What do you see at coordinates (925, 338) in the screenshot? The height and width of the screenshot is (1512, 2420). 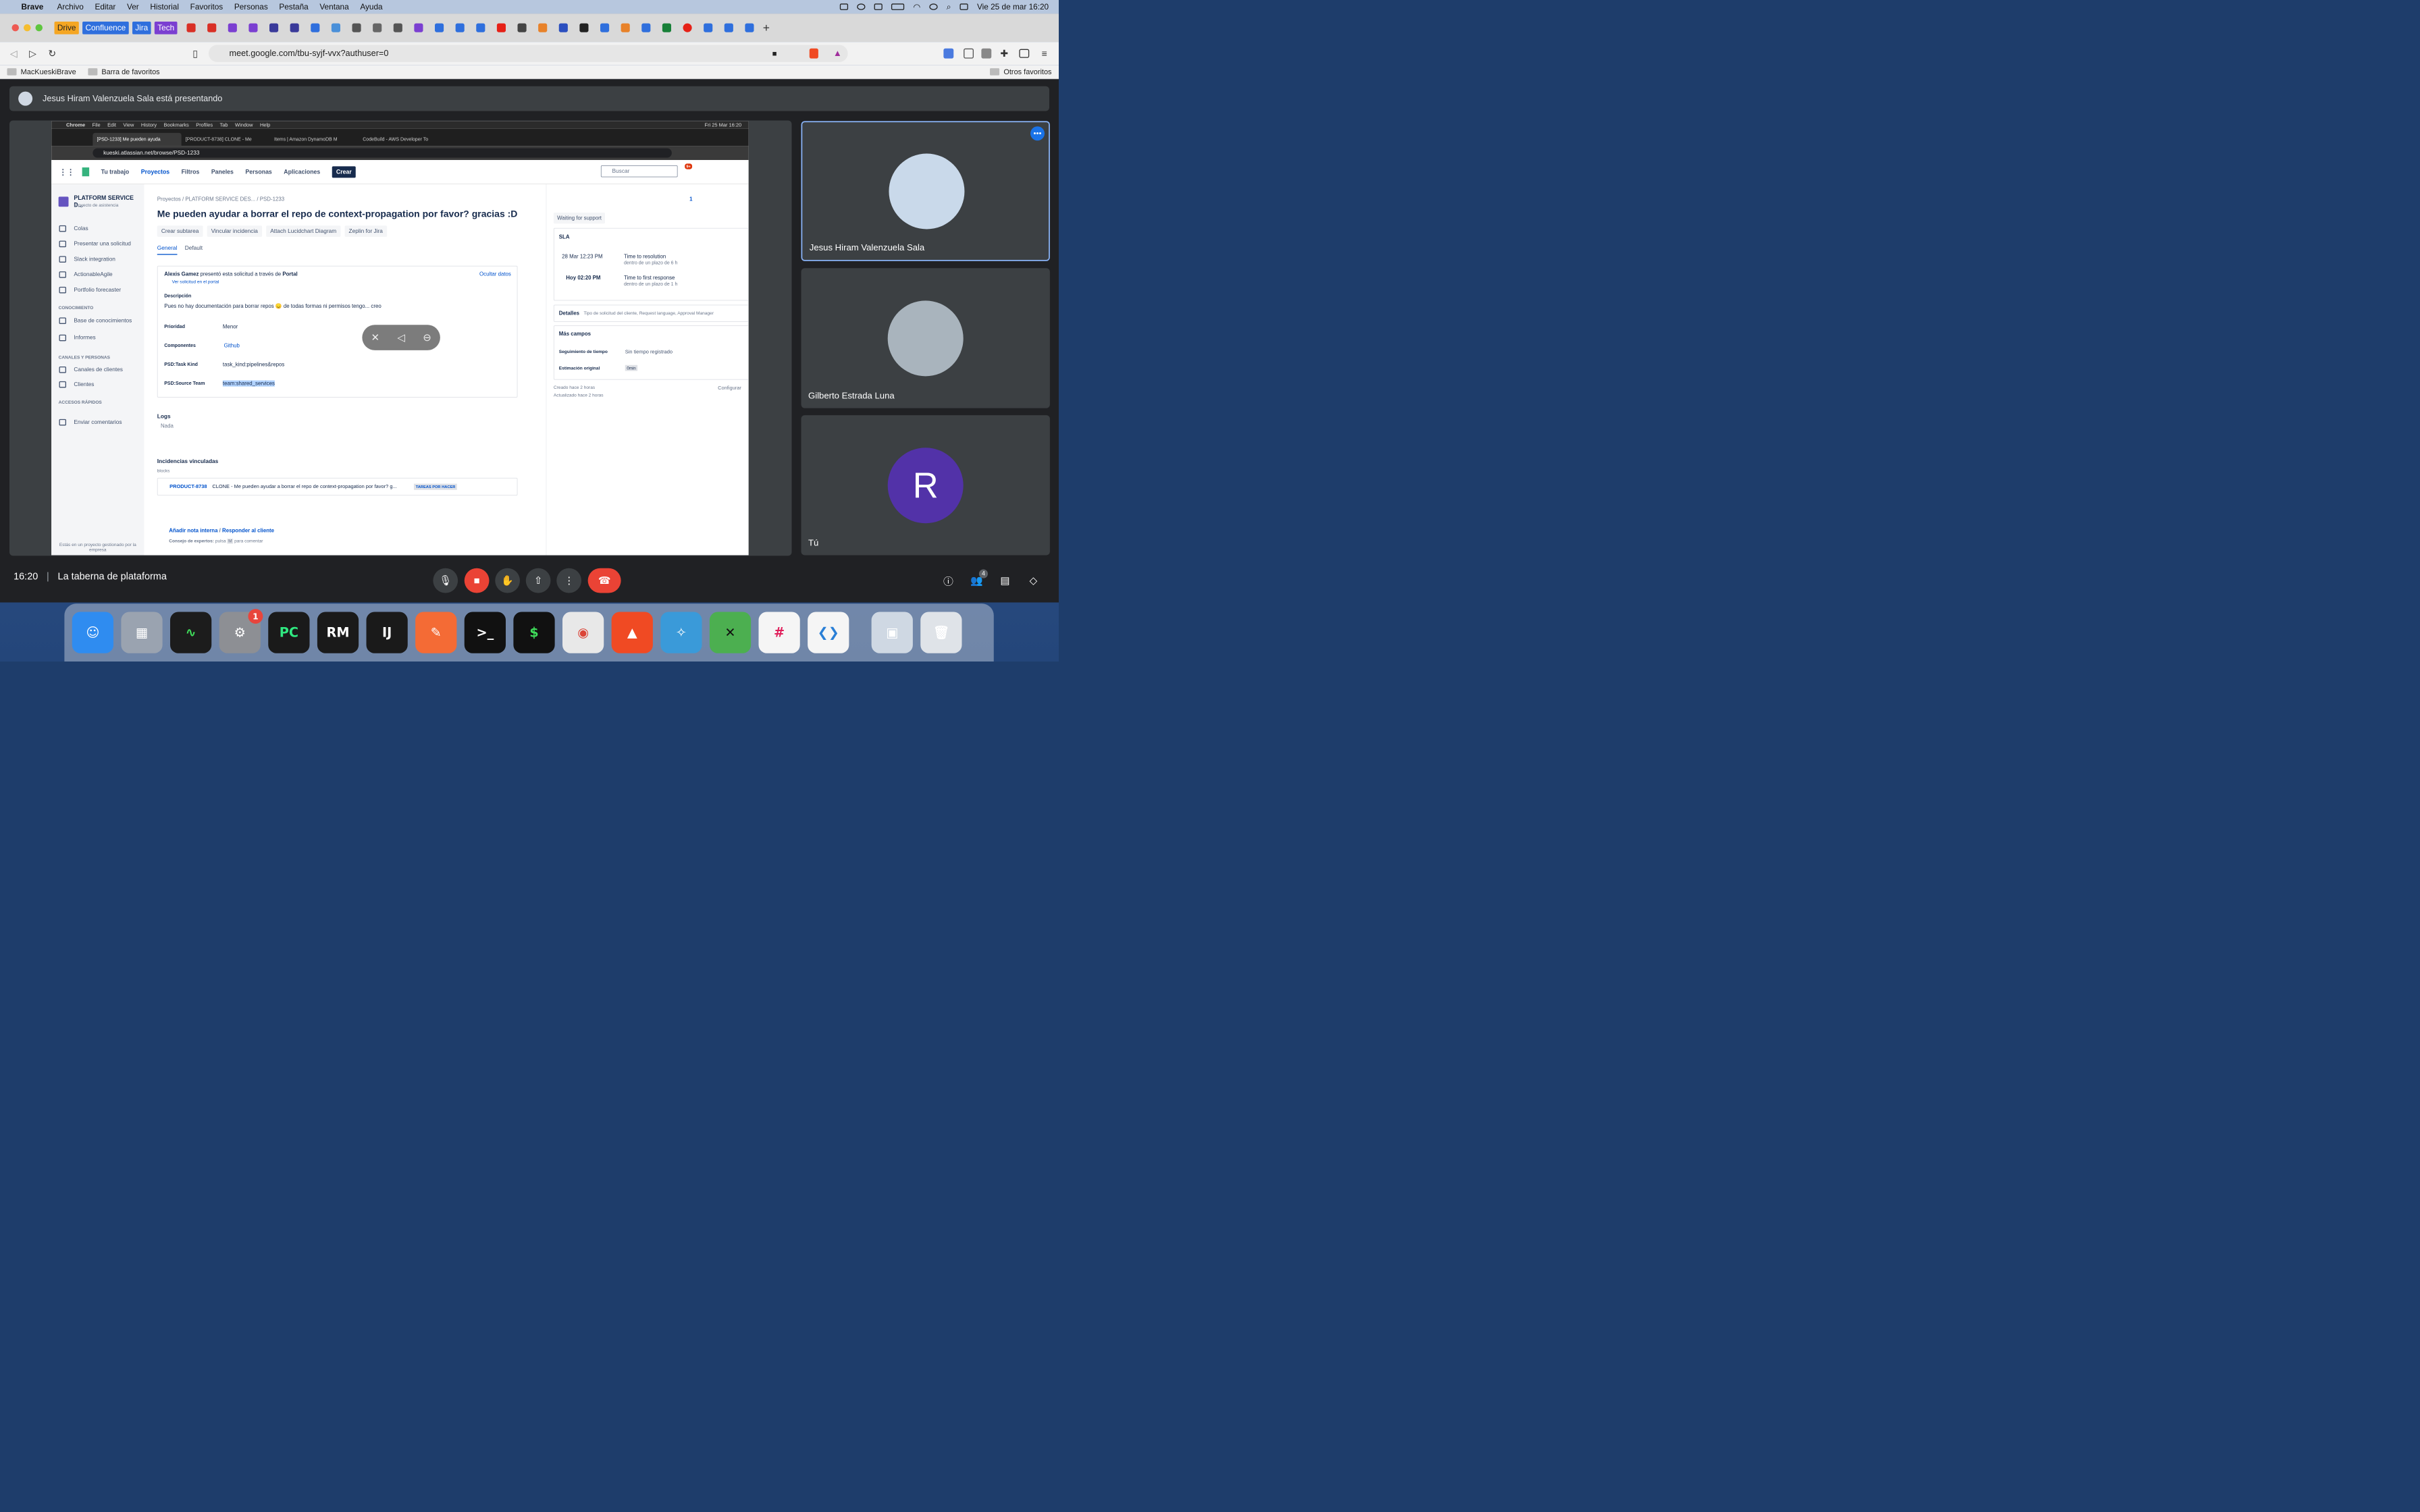 I see `participant-tile: Gilberto Estrada Luna` at bounding box center [925, 338].